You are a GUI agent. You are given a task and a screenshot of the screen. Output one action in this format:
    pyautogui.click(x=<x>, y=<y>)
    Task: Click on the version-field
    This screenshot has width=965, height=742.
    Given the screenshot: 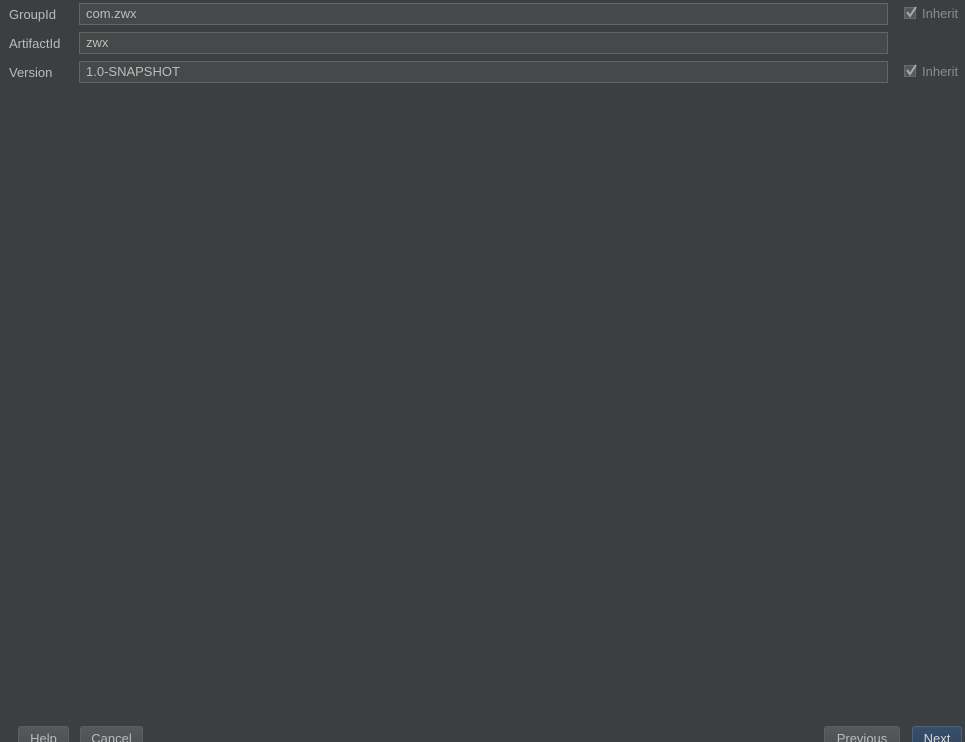 What is the action you would take?
    pyautogui.click(x=483, y=72)
    